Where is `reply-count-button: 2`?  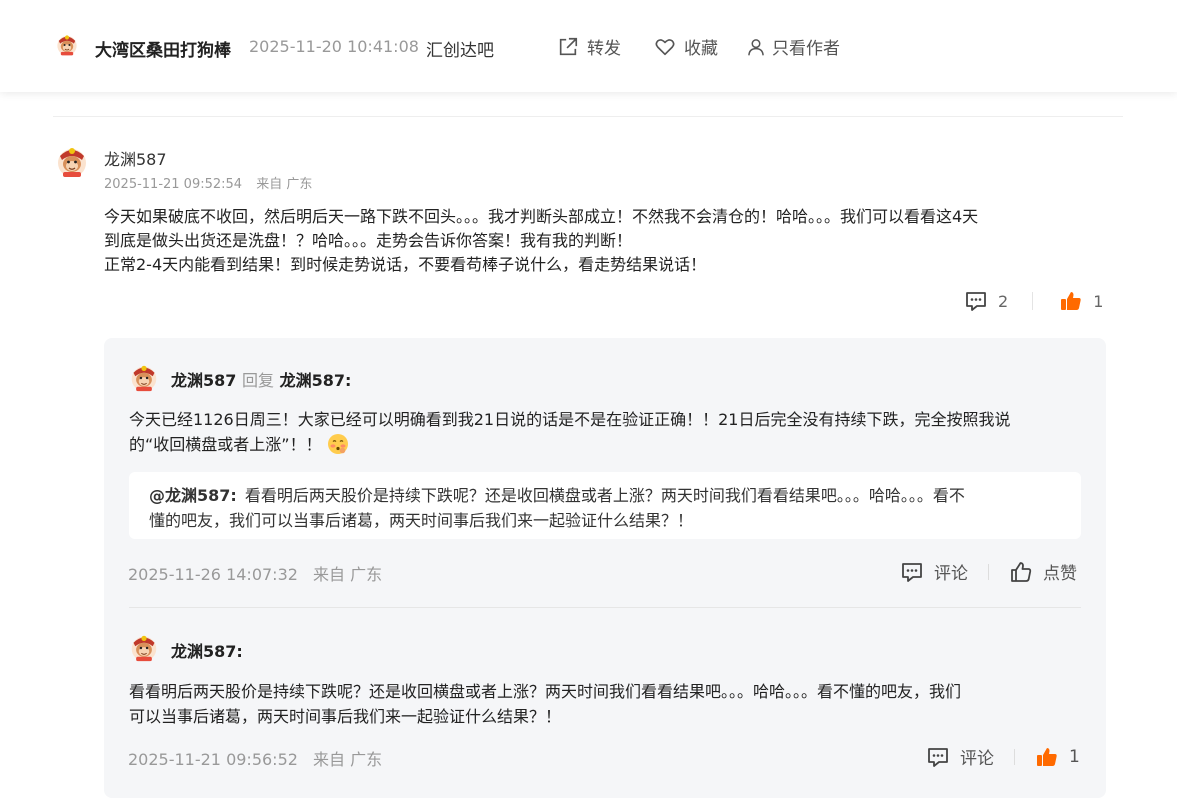
reply-count-button: 2 is located at coordinates (986, 301).